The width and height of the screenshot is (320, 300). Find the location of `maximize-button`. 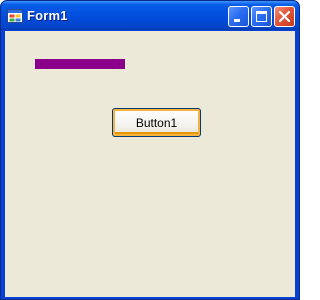

maximize-button is located at coordinates (261, 16).